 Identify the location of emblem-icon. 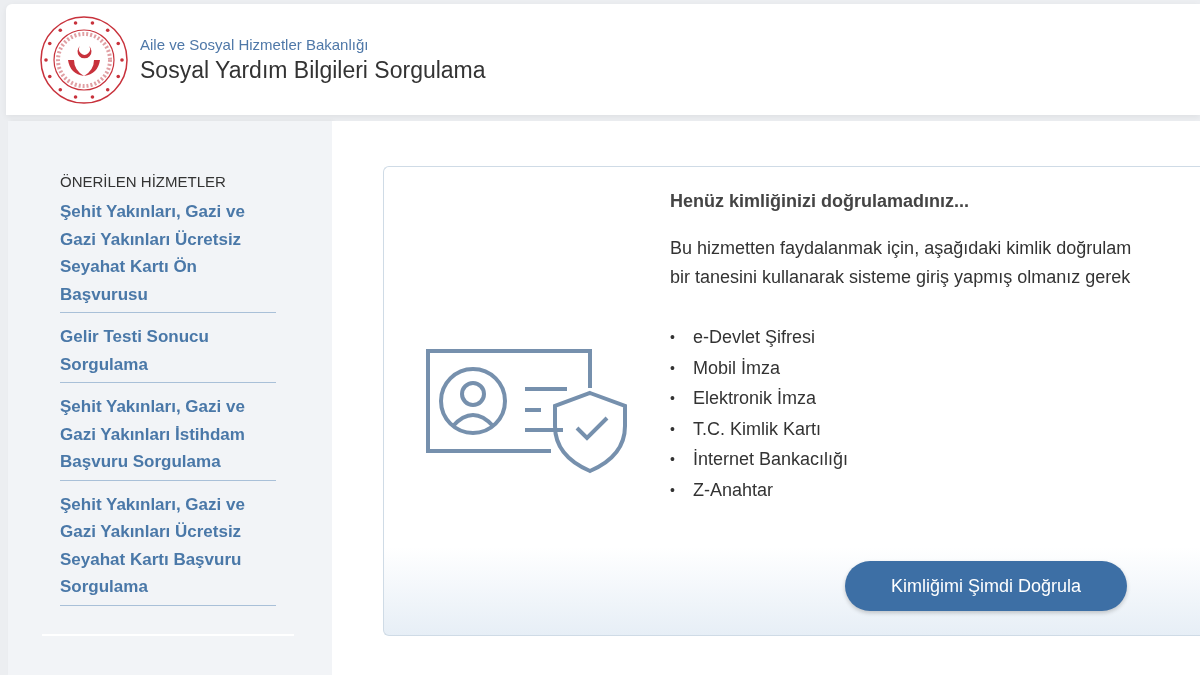
(84, 59).